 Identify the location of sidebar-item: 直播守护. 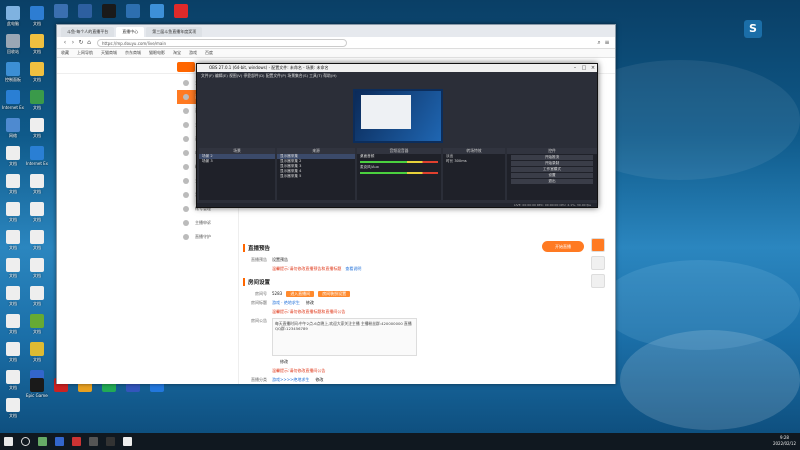
(207, 237).